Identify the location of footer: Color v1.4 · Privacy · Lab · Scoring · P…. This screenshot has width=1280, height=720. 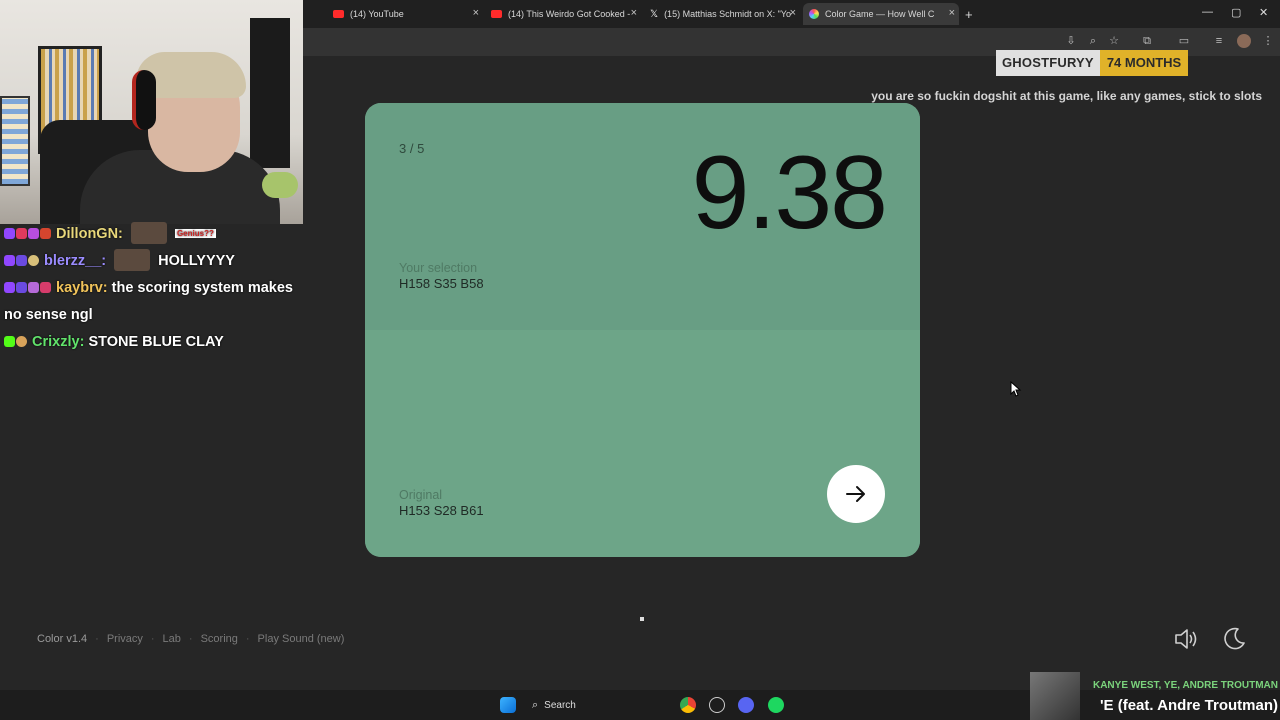
(190, 639).